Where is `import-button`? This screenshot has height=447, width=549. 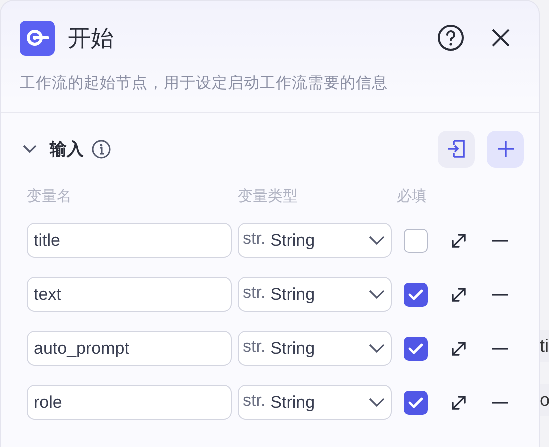 import-button is located at coordinates (456, 149).